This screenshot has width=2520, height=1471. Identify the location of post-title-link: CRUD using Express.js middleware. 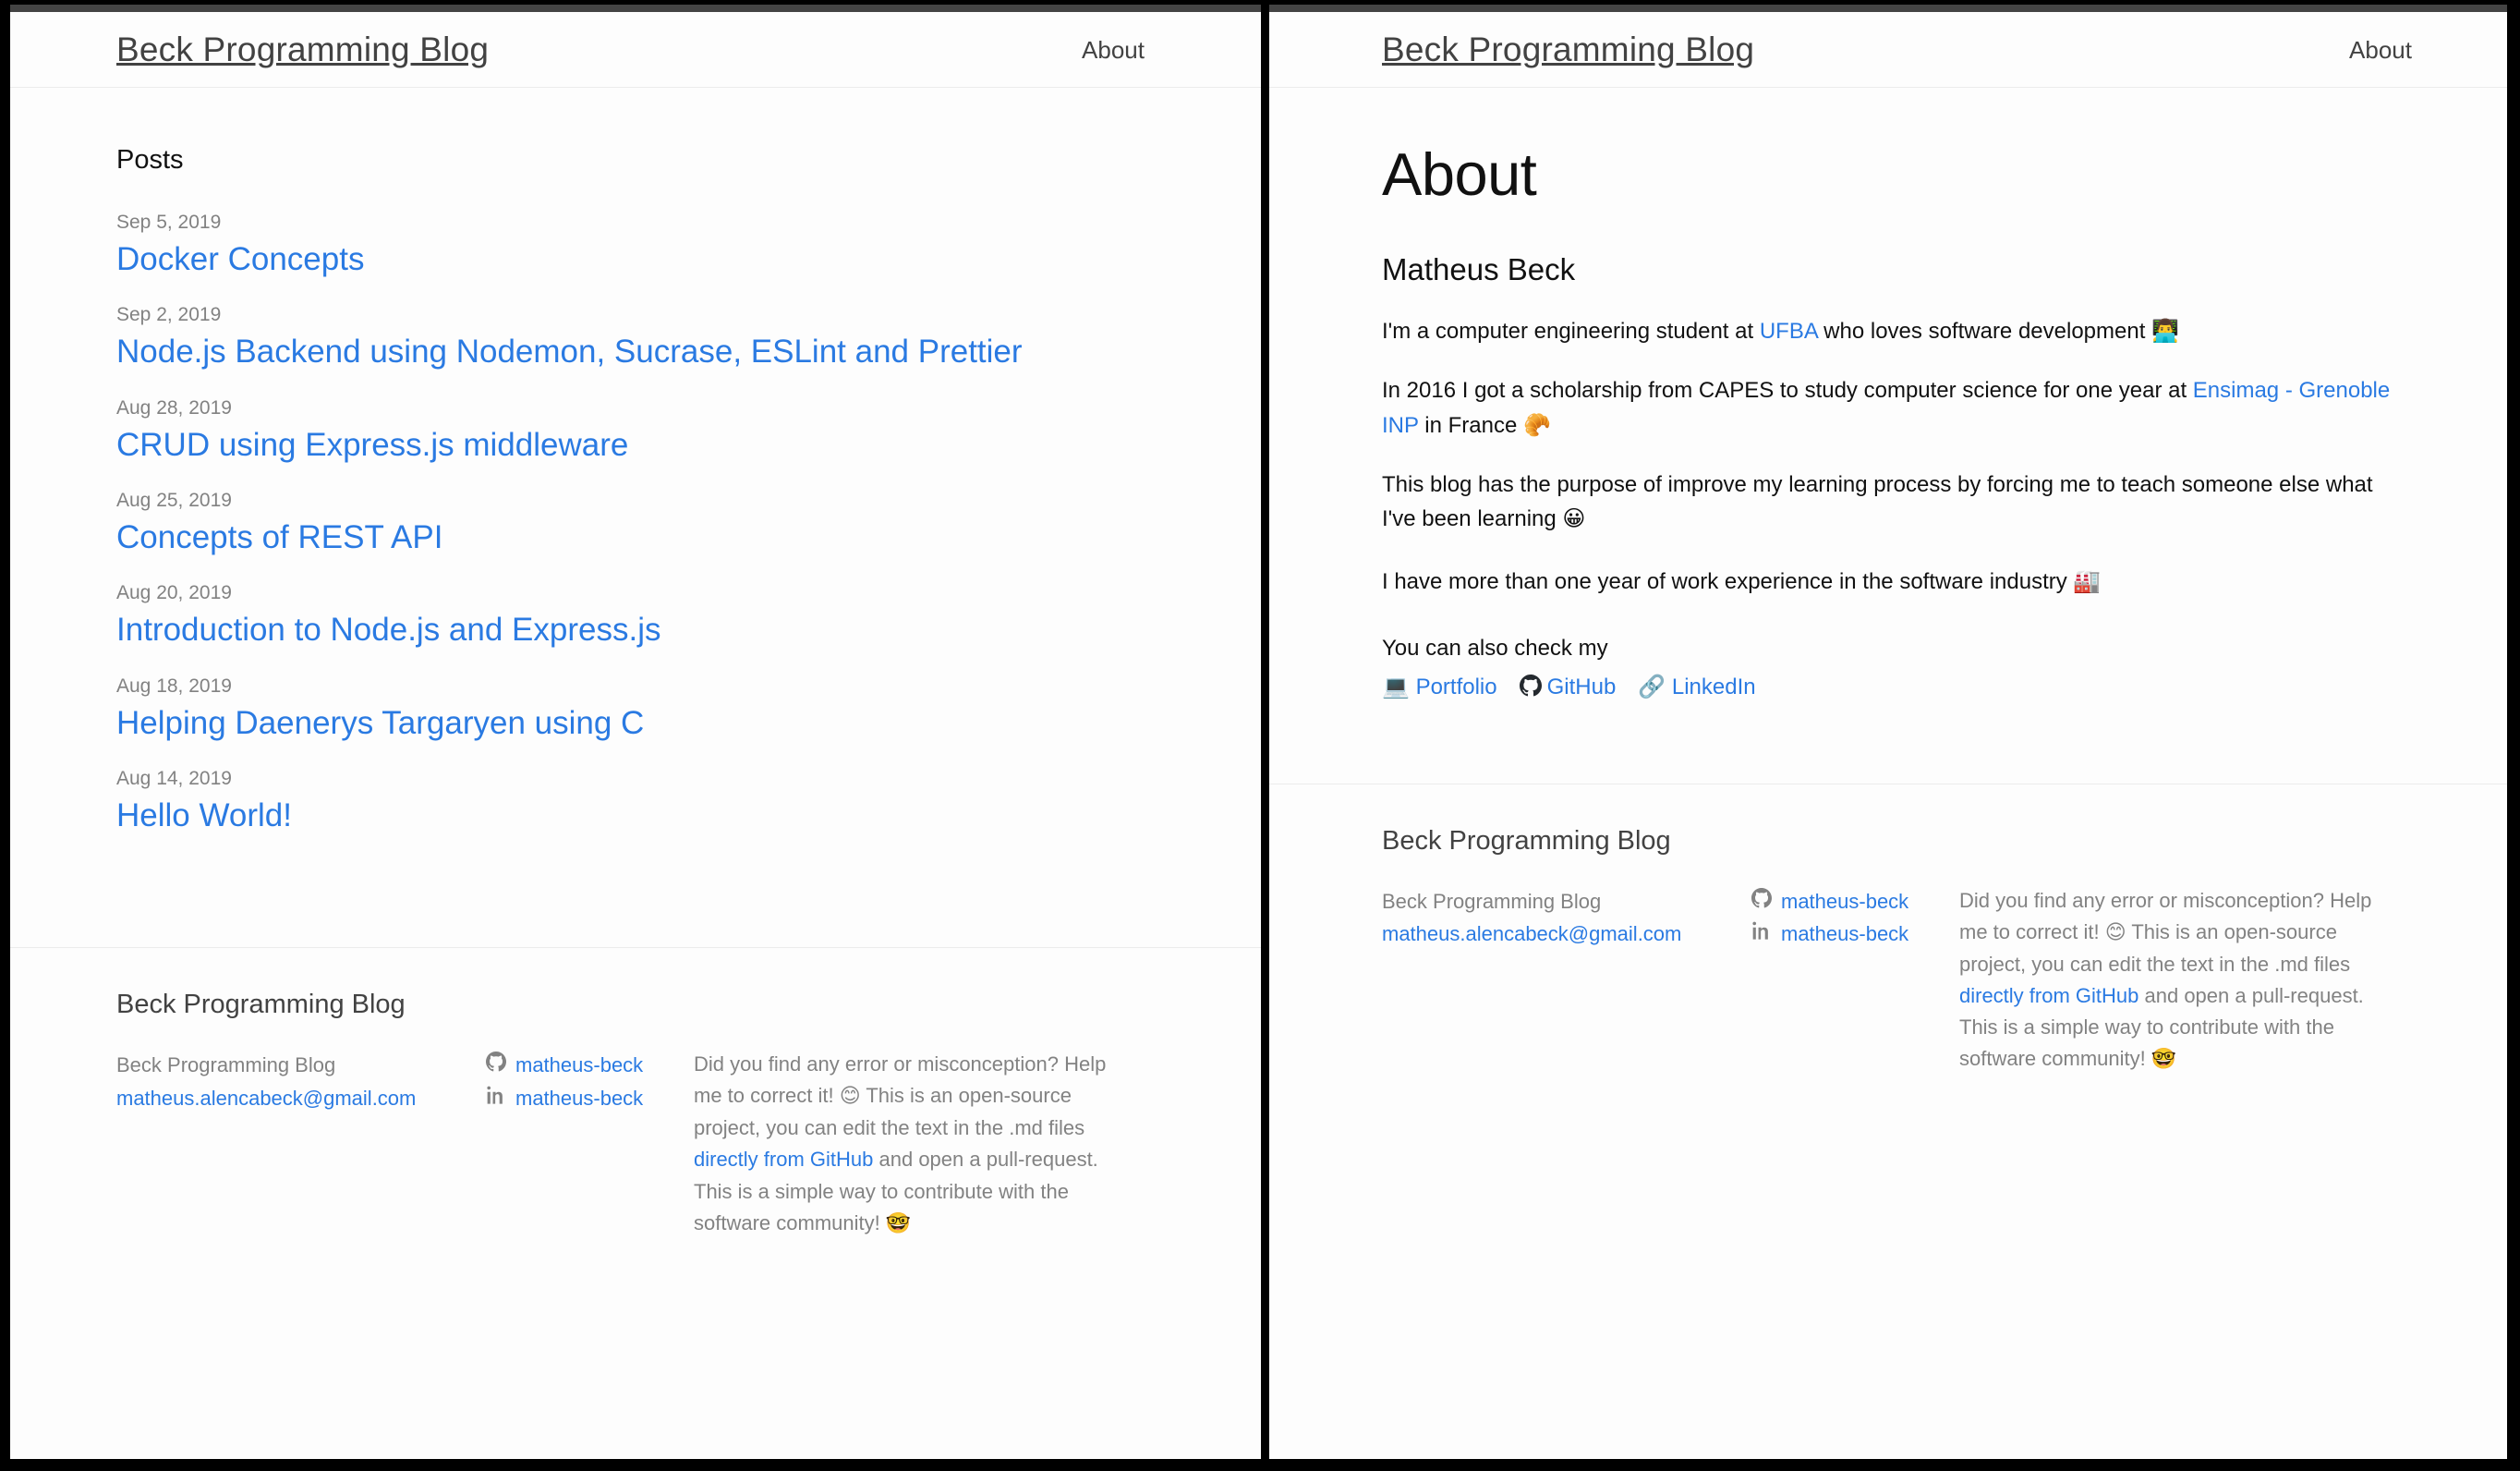
(372, 445).